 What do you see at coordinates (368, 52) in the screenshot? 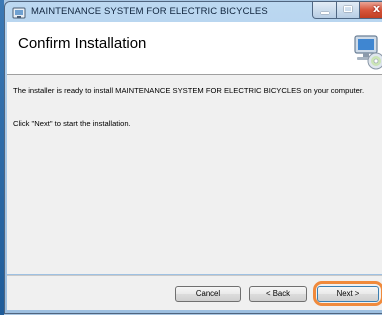
I see `setup-computer-cd-icon` at bounding box center [368, 52].